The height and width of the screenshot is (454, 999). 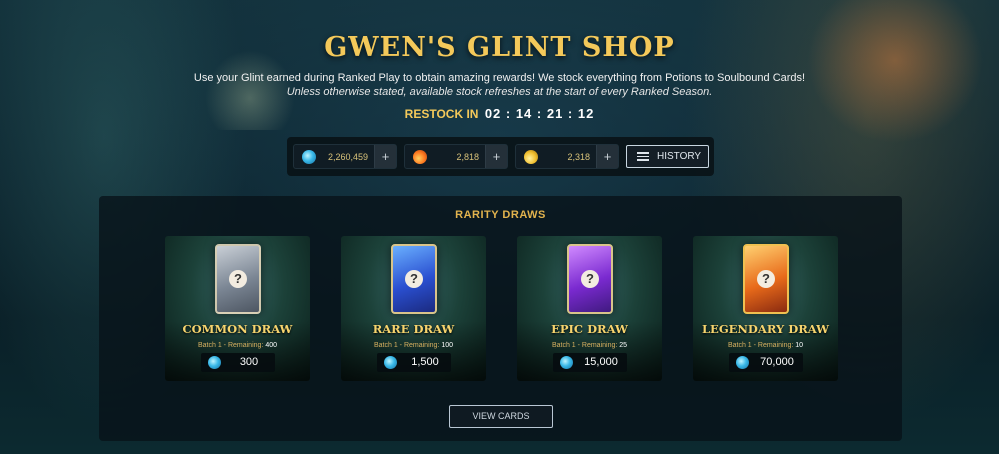 What do you see at coordinates (623, 345) in the screenshot?
I see `remaining-count: 25` at bounding box center [623, 345].